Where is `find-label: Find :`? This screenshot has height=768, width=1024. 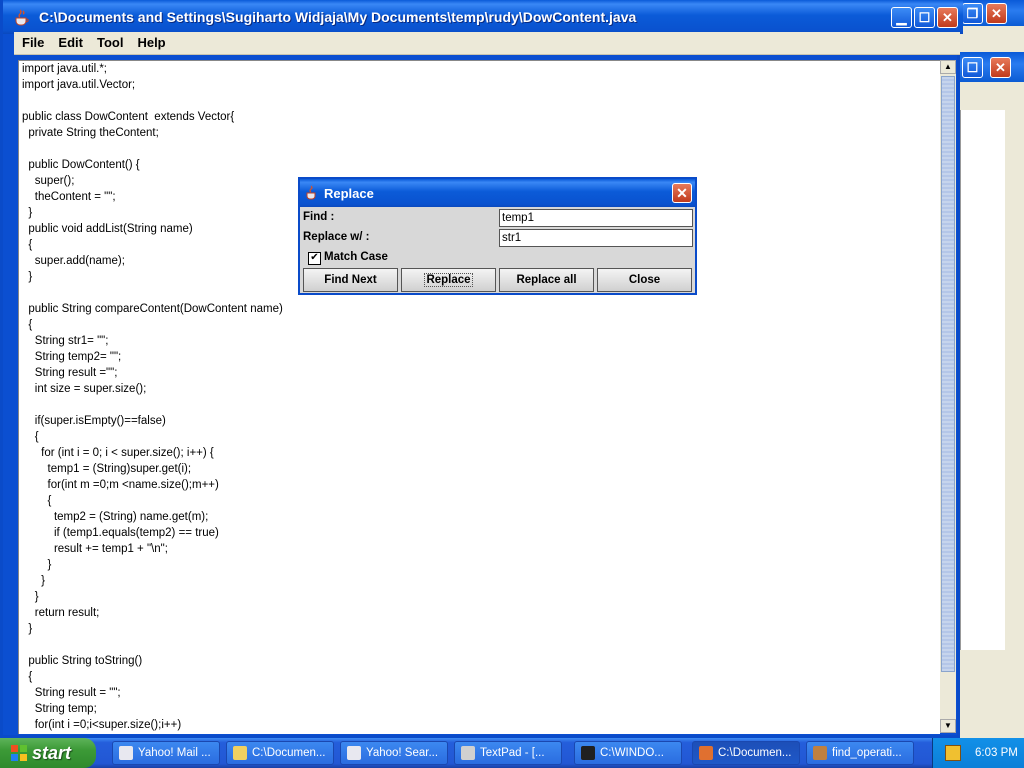
find-label: Find : is located at coordinates (319, 217).